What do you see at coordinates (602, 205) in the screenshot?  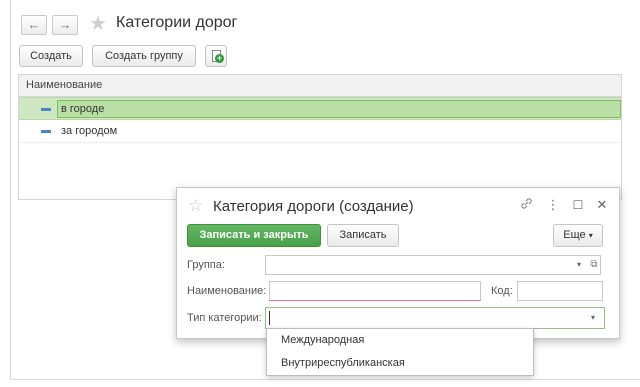 I see `close-icon: ✕` at bounding box center [602, 205].